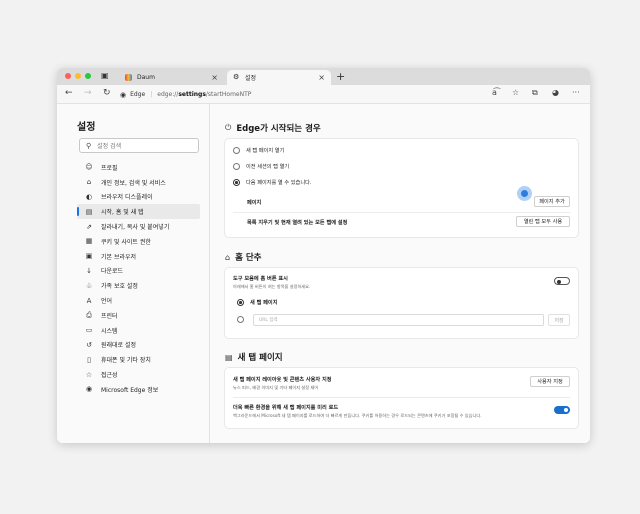  Describe the element at coordinates (138, 389) in the screenshot. I see `sidebar-item-about-edge: ◉ Microsoft Edge 정보` at that location.